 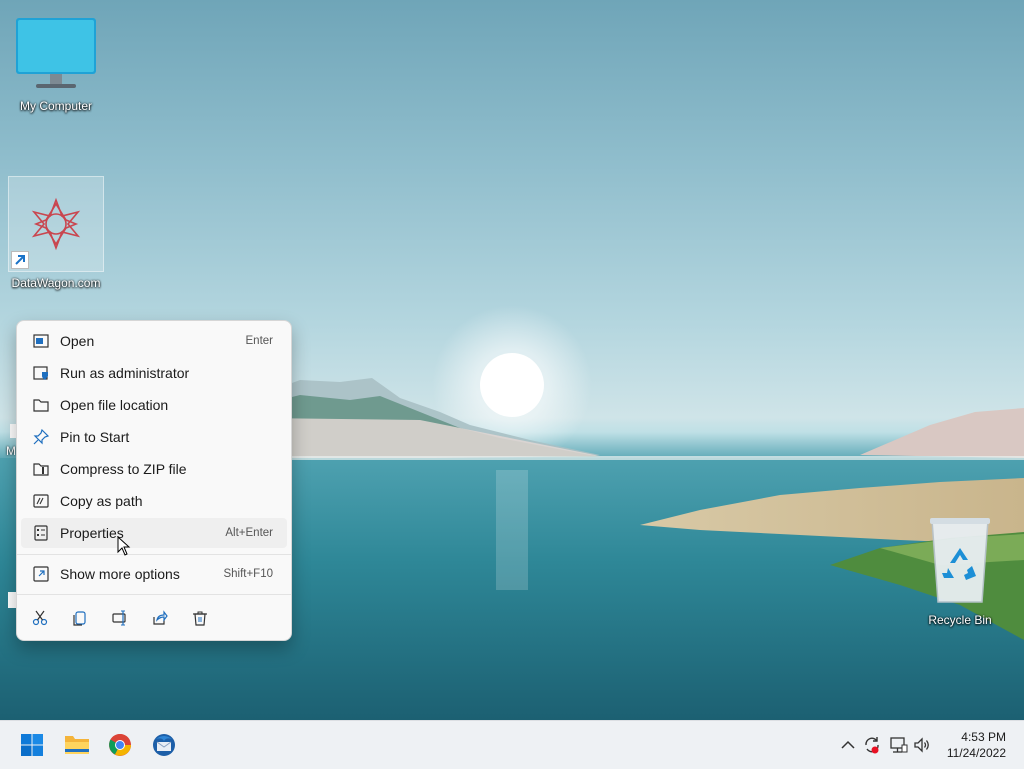 What do you see at coordinates (56, 58) in the screenshot?
I see `monitor-icon` at bounding box center [56, 58].